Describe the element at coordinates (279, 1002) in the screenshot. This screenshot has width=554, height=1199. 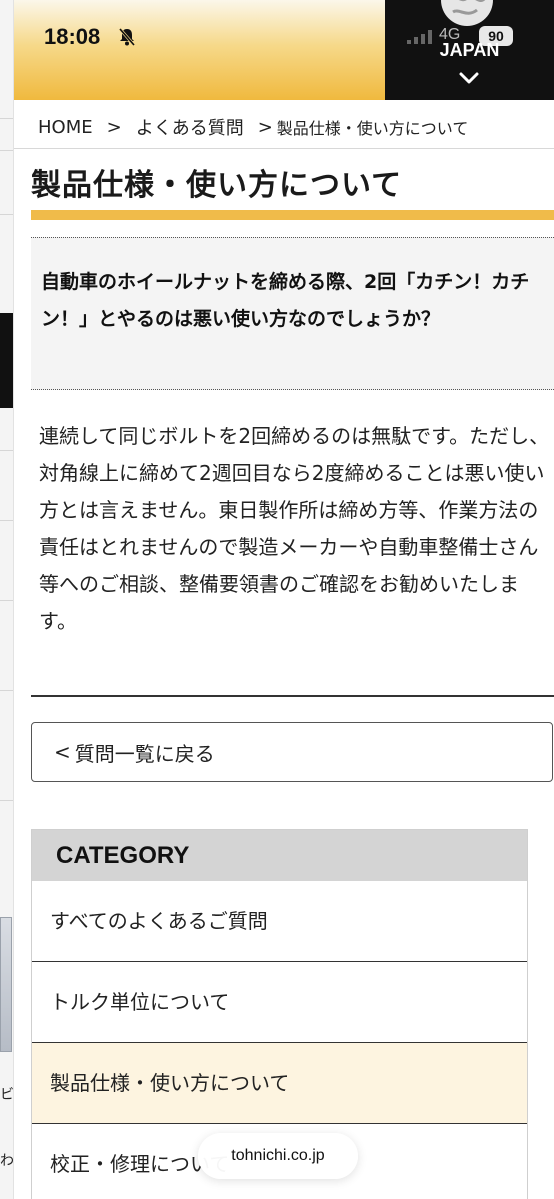
I see `category-item-torque-units: トルク単位について` at that location.